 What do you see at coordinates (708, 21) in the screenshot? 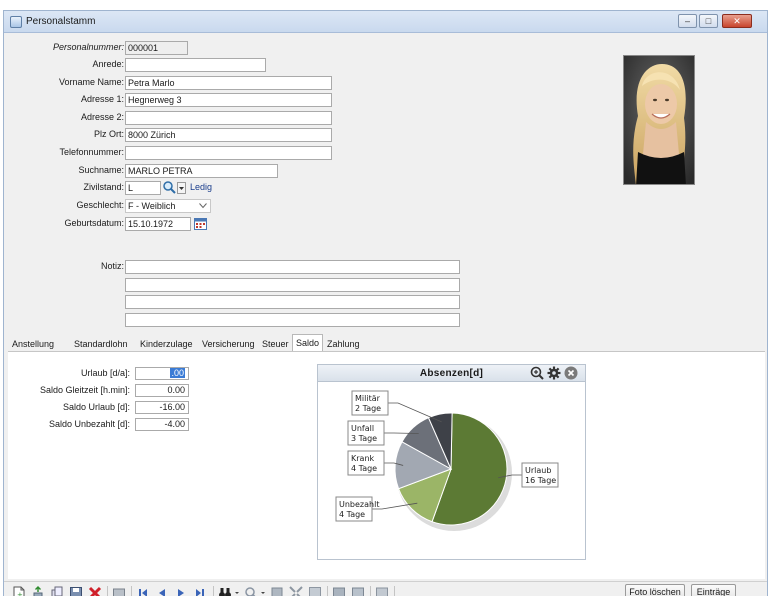
I see `maximize-button: □` at bounding box center [708, 21].